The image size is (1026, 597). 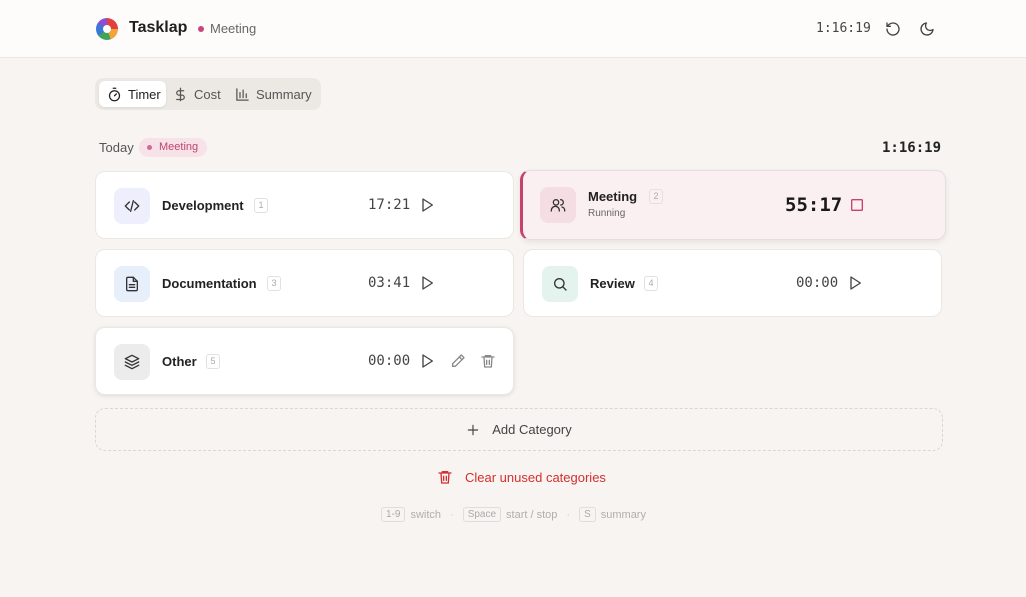 I want to click on shortcut-key: Space, so click(x=482, y=514).